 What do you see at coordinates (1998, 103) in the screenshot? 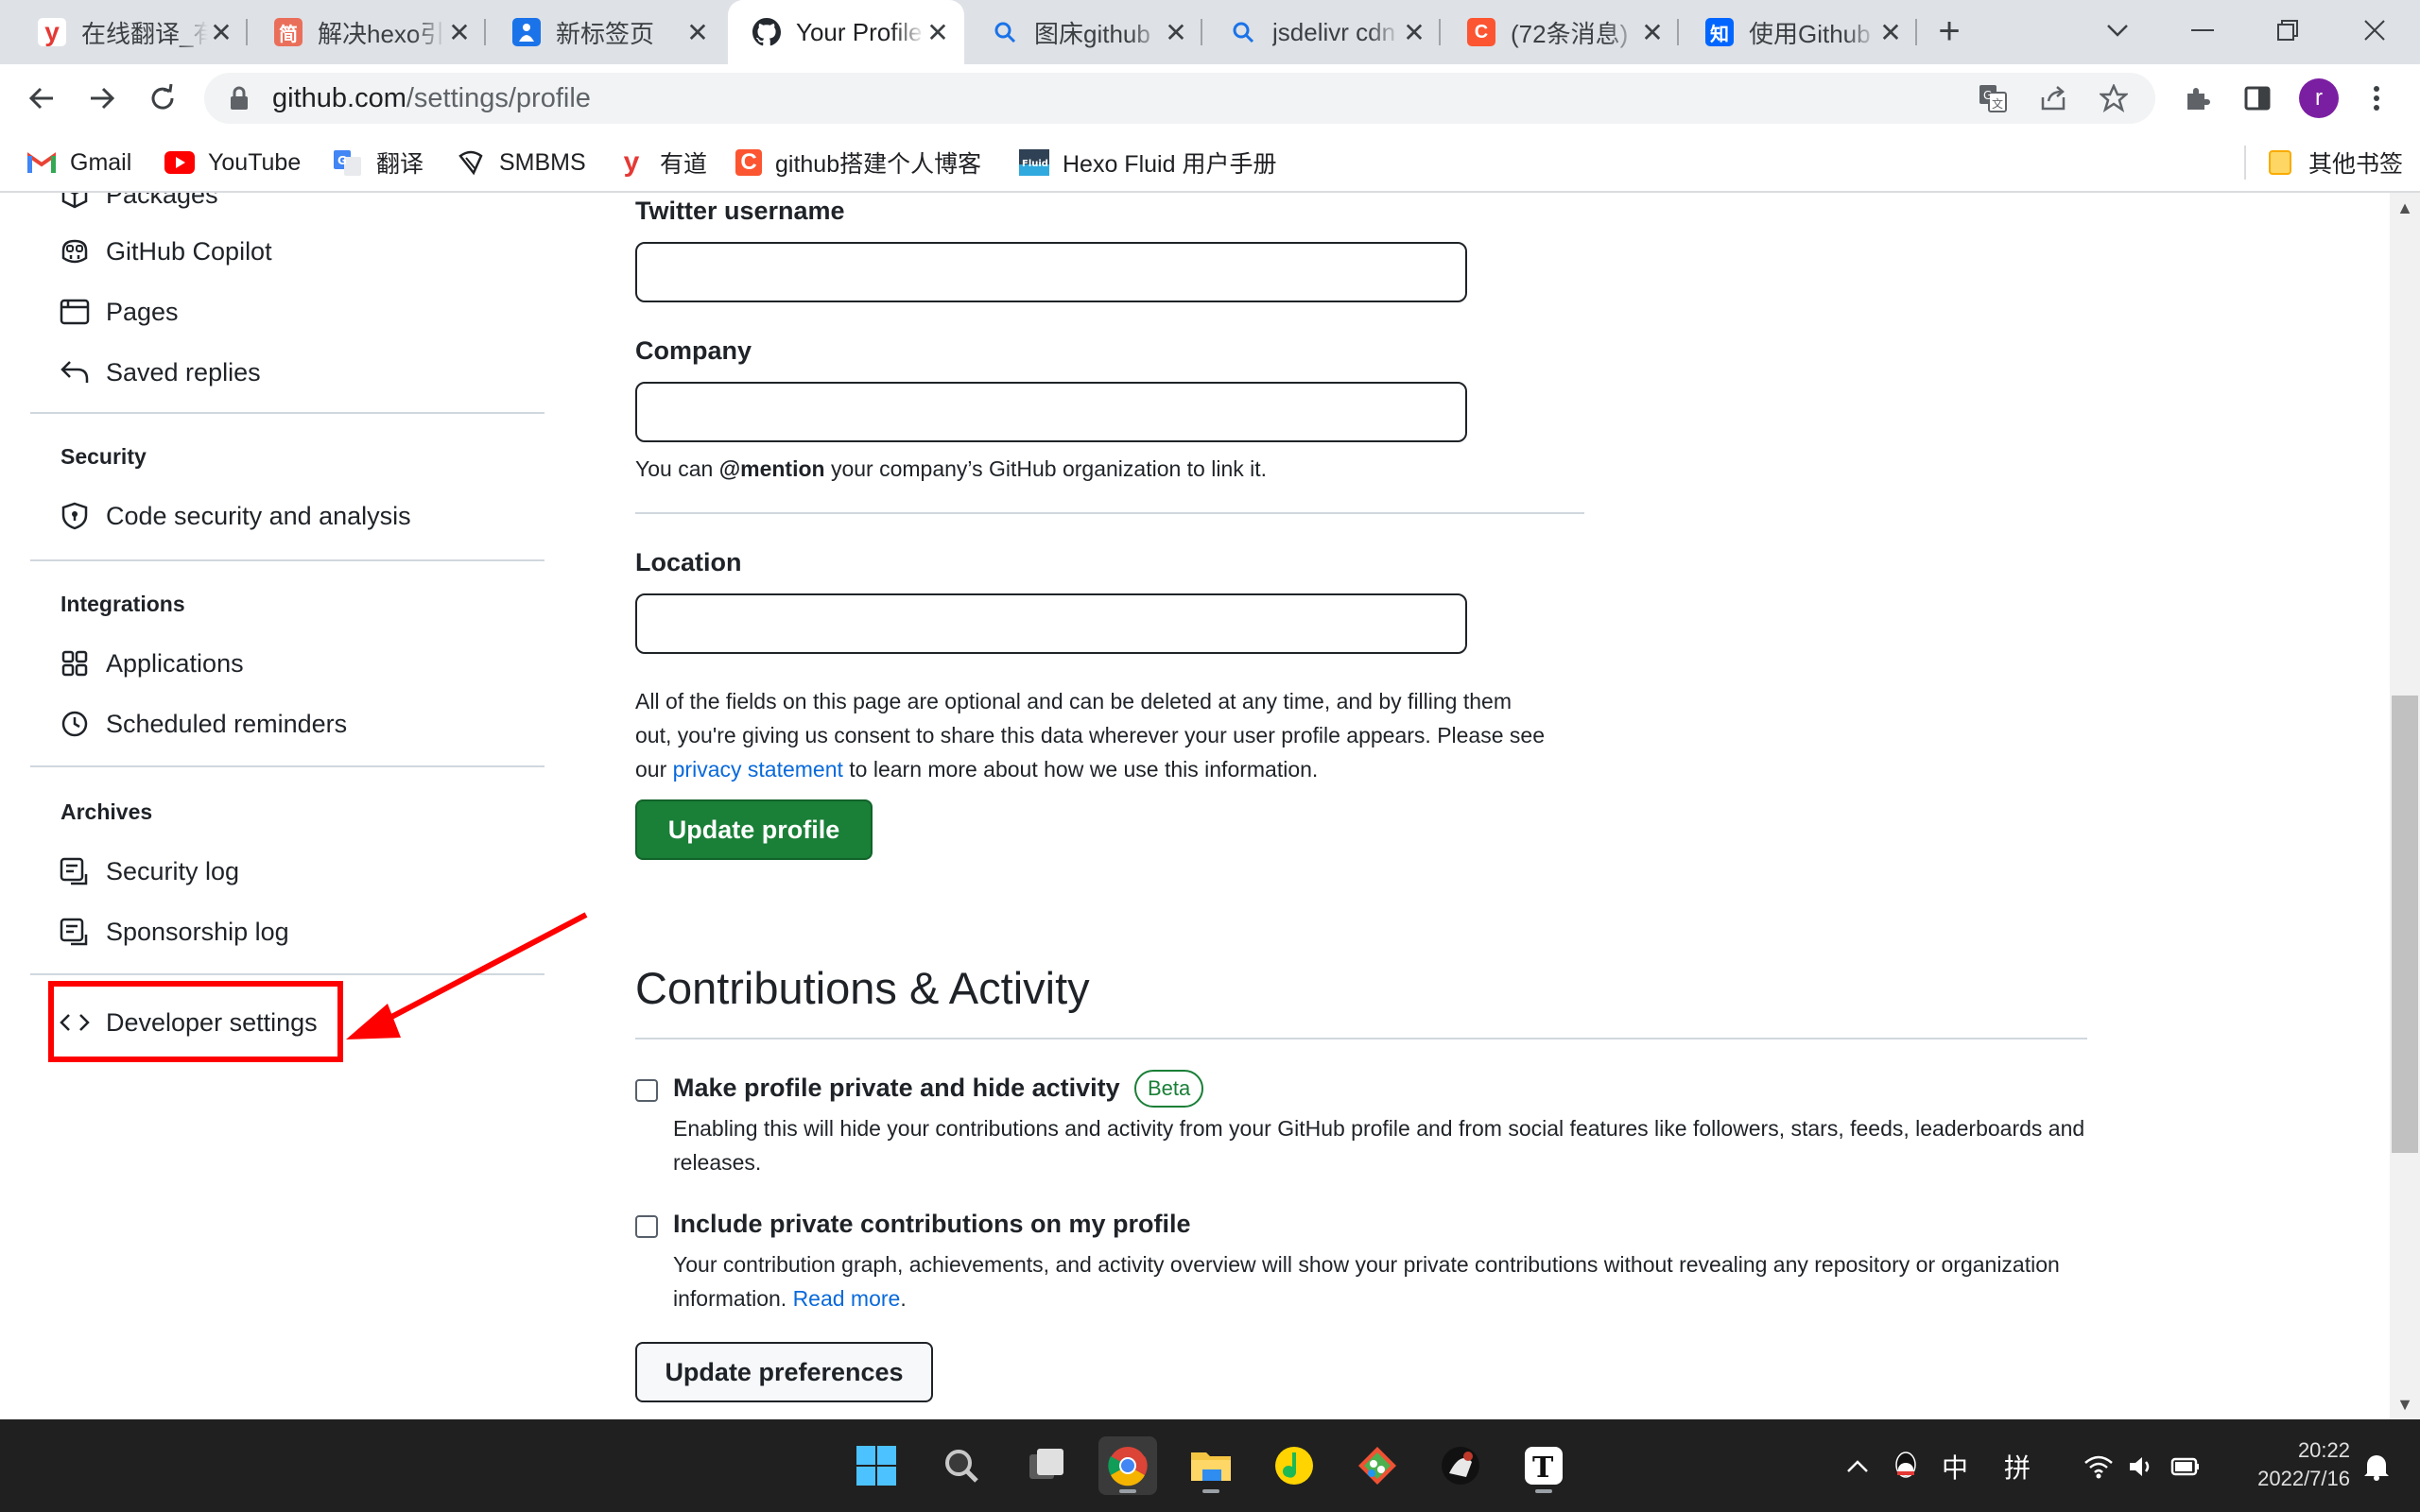
I see `svg-text: 文` at bounding box center [1998, 103].